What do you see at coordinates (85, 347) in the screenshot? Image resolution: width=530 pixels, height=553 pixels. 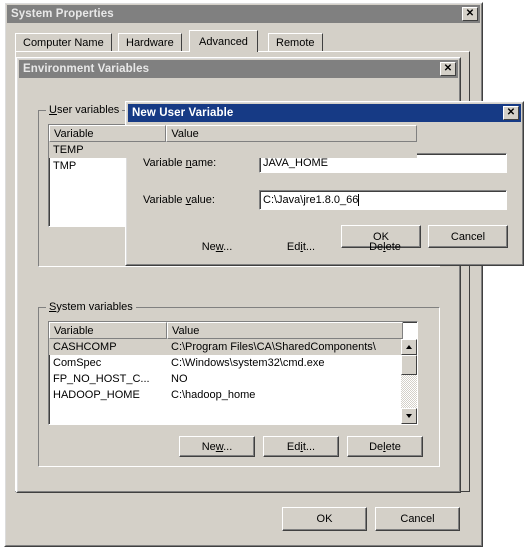 I see `system-variable-name: CASHCOMP` at bounding box center [85, 347].